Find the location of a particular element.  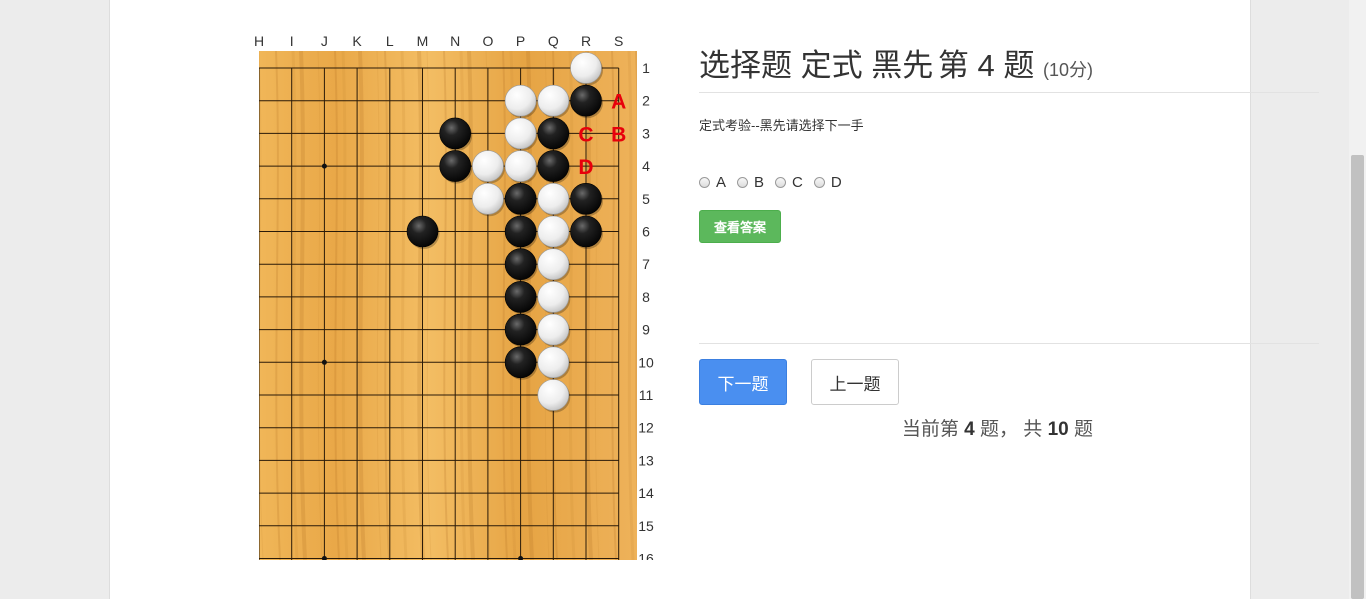

scrollbar-thumb is located at coordinates (1357, 377).